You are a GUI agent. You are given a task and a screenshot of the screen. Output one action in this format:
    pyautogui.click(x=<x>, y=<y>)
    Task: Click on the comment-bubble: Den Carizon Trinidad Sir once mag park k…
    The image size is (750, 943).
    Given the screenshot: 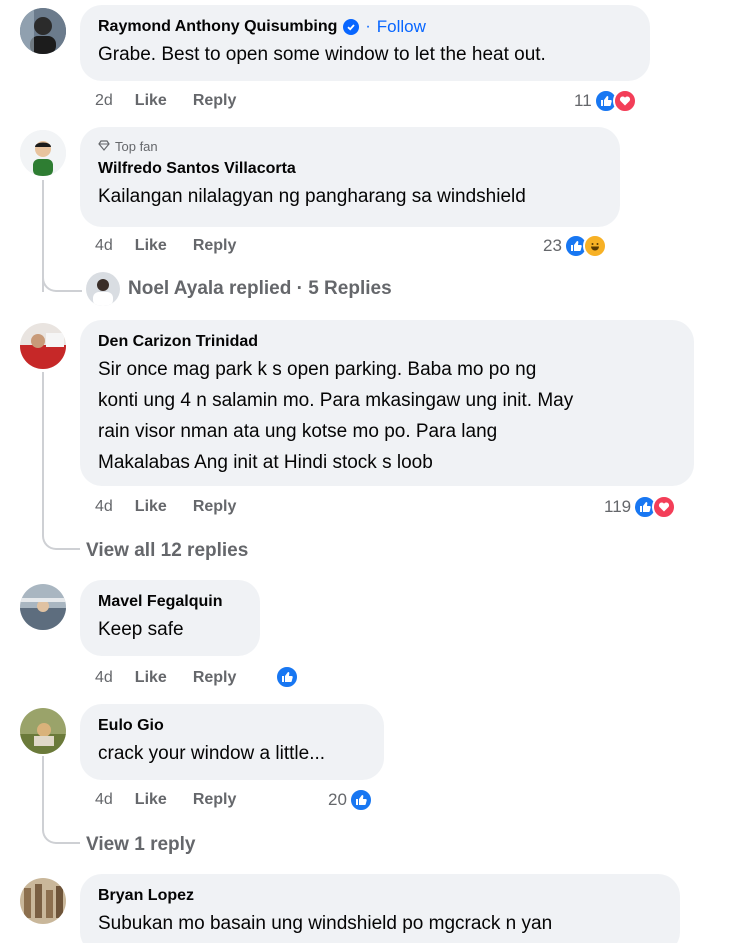 What is the action you would take?
    pyautogui.click(x=387, y=403)
    